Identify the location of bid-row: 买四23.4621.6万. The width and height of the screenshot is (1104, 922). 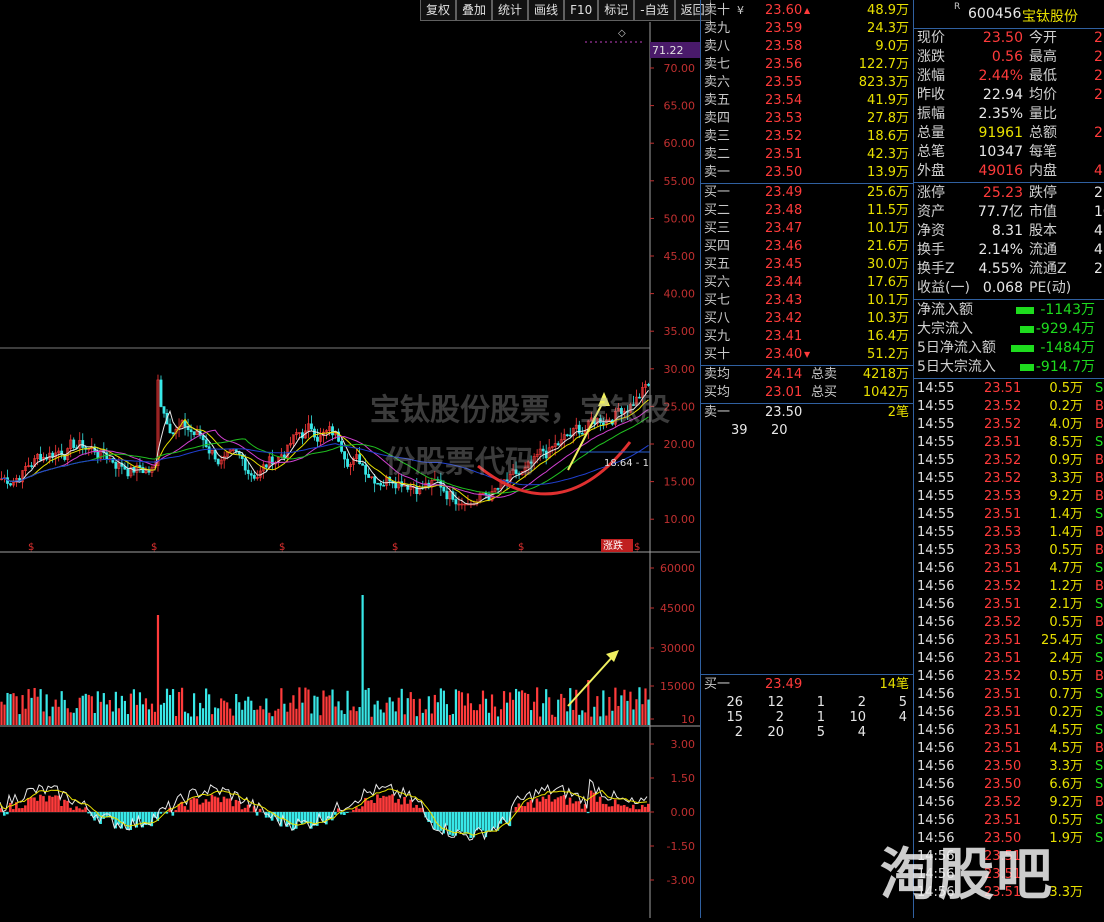
(807, 247).